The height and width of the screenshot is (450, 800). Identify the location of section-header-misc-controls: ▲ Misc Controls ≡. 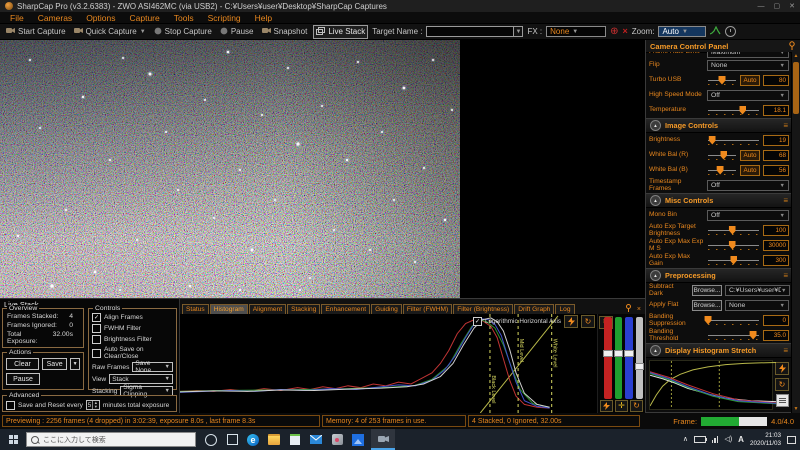
(719, 200).